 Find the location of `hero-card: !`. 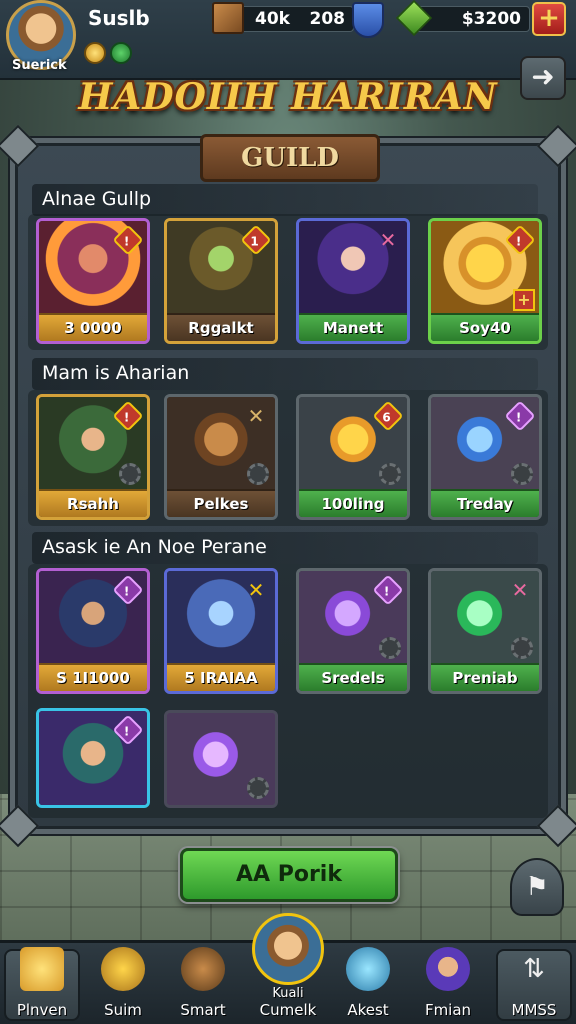

hero-card: ! is located at coordinates (93, 758).